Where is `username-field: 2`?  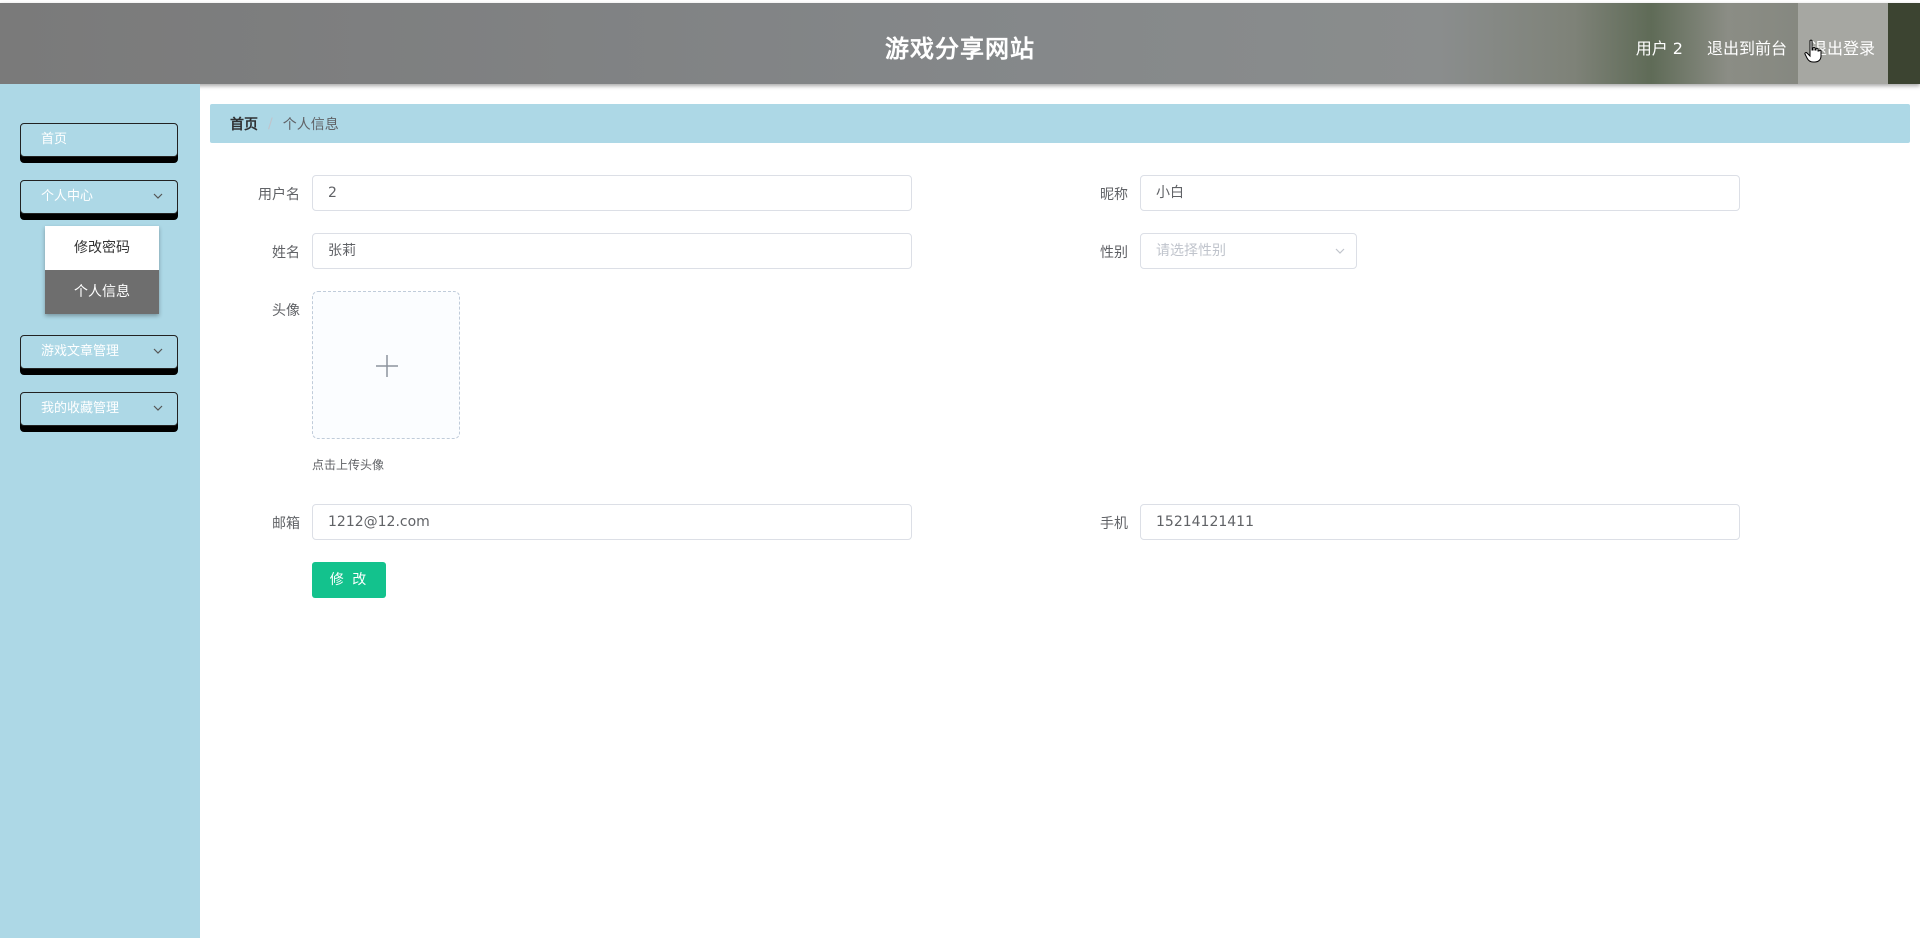
username-field: 2 is located at coordinates (612, 193).